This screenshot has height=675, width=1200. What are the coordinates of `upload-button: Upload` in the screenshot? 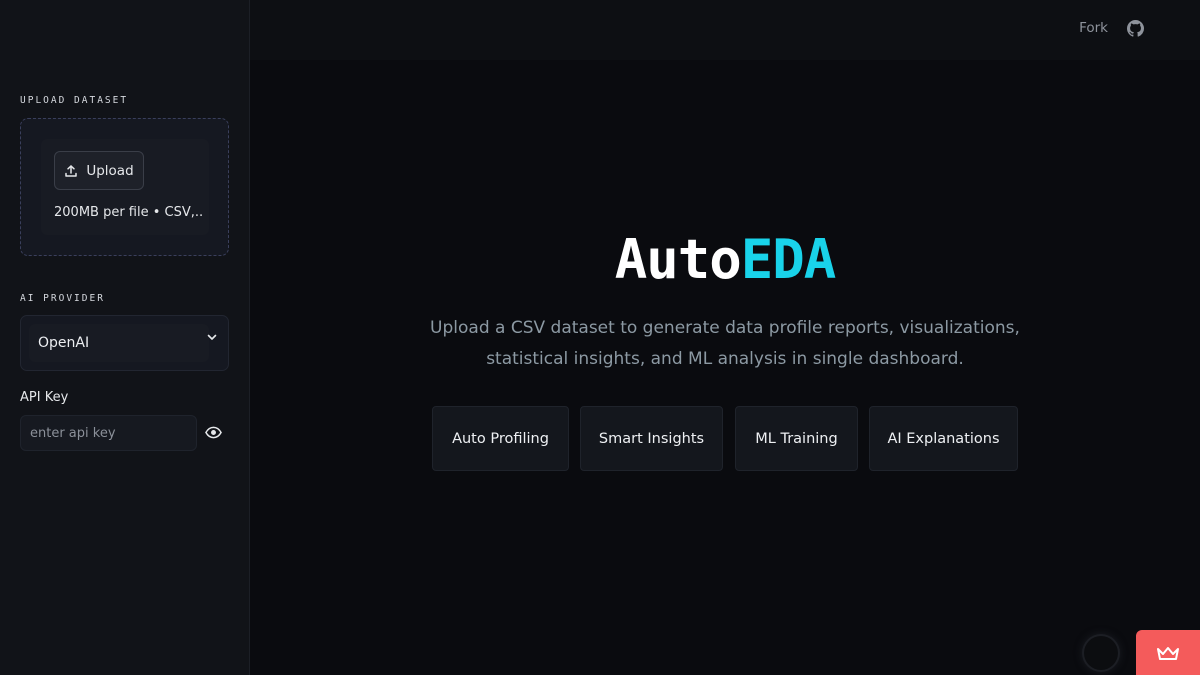 It's located at (99, 170).